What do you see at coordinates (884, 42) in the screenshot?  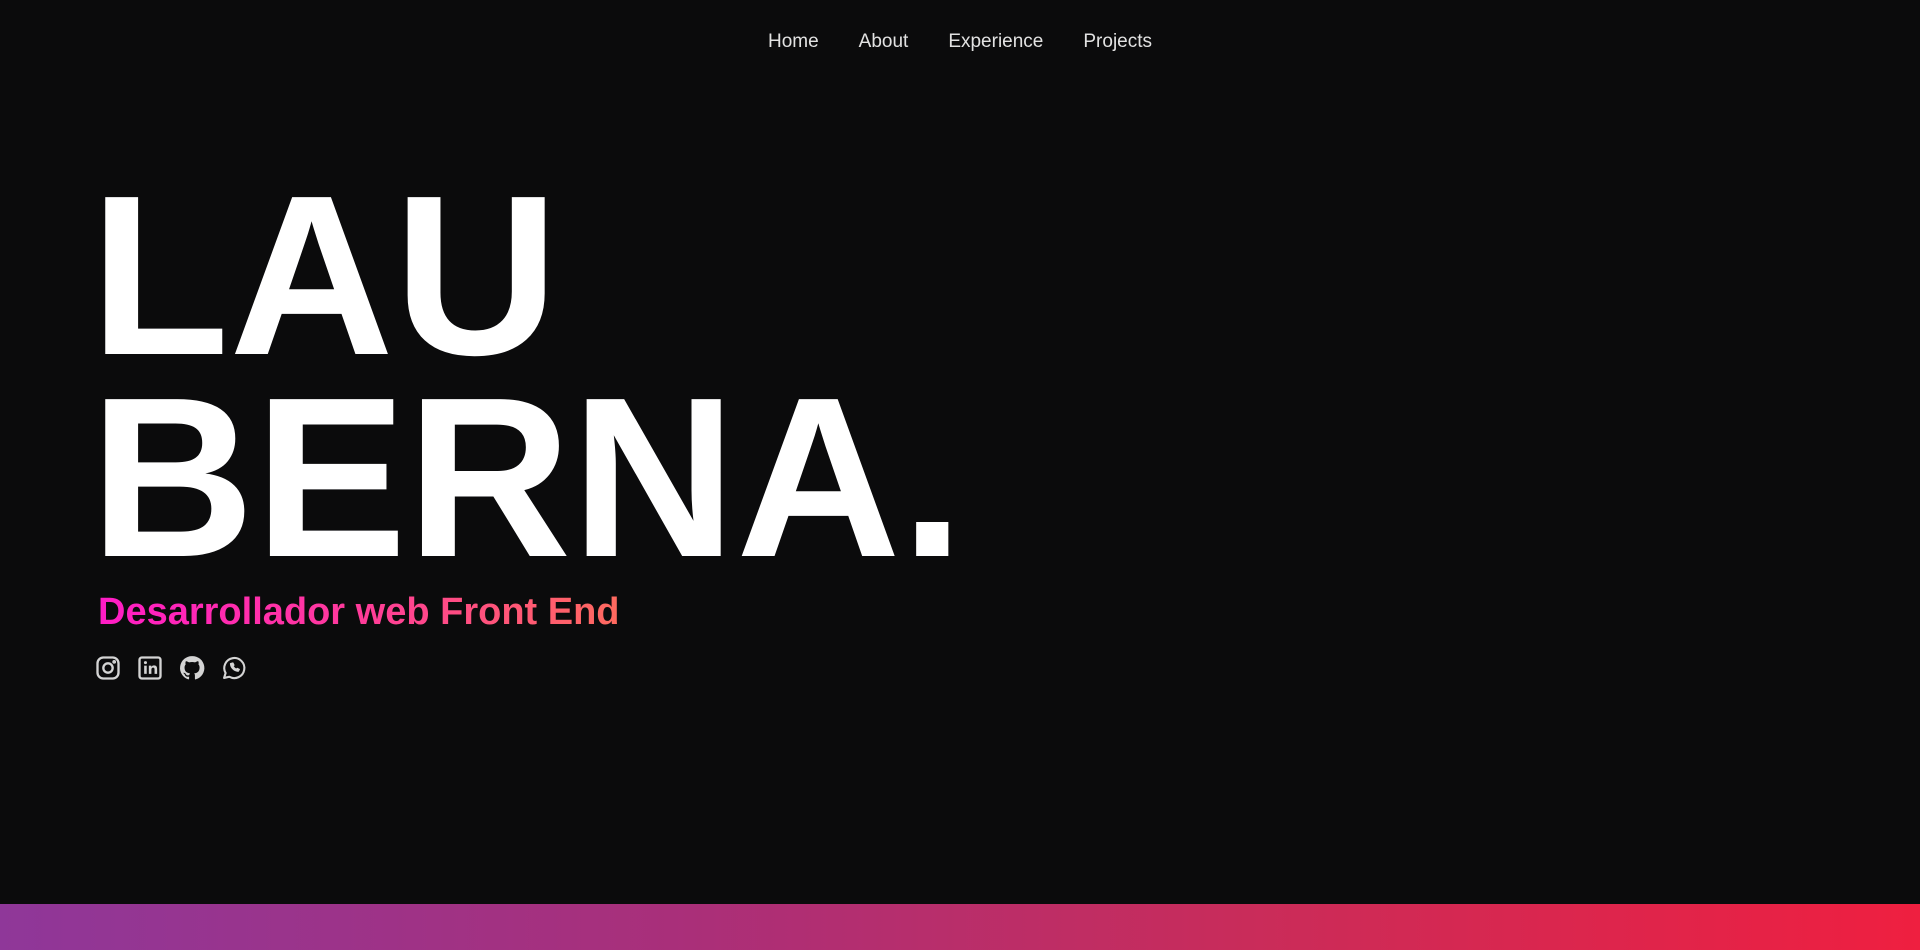 I see `nav-link-about: About` at bounding box center [884, 42].